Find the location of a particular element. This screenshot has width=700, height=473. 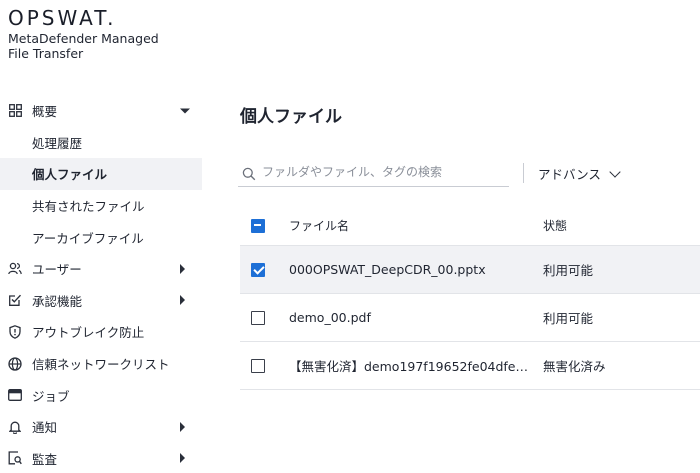

table-row: demo_00.pdf 利用可能 is located at coordinates (470, 318).